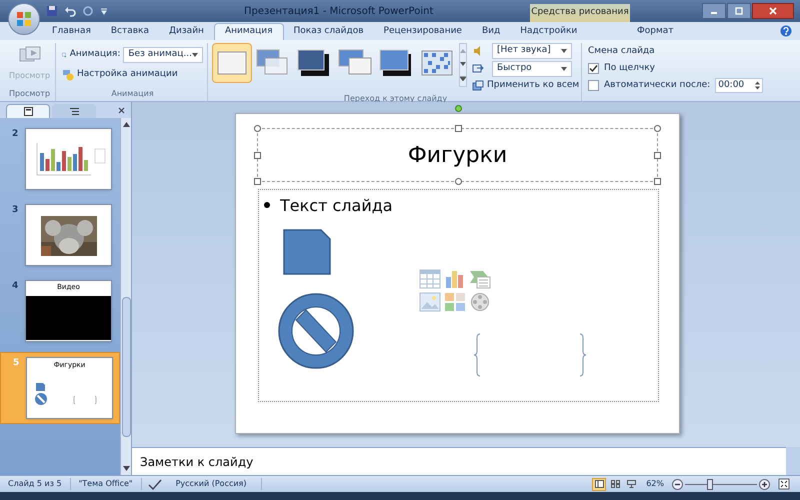  I want to click on group-label: Просмотр, so click(30, 94).